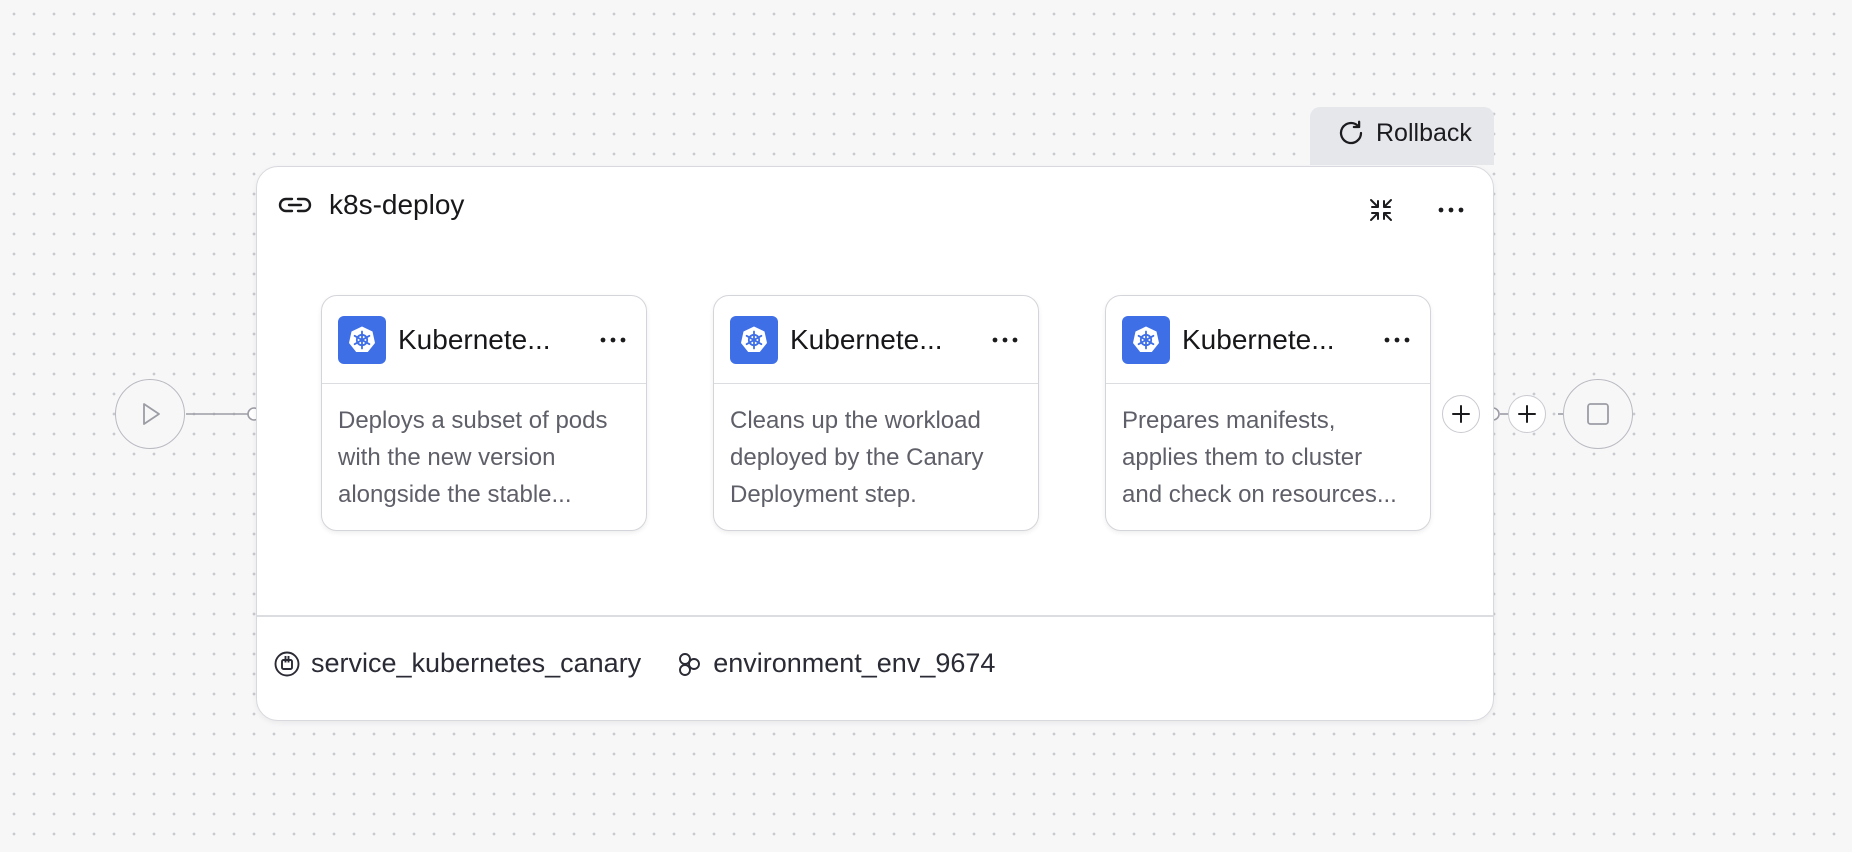 This screenshot has height=852, width=1852. What do you see at coordinates (1229, 420) in the screenshot?
I see `step-description-line: Prepares manifests,` at bounding box center [1229, 420].